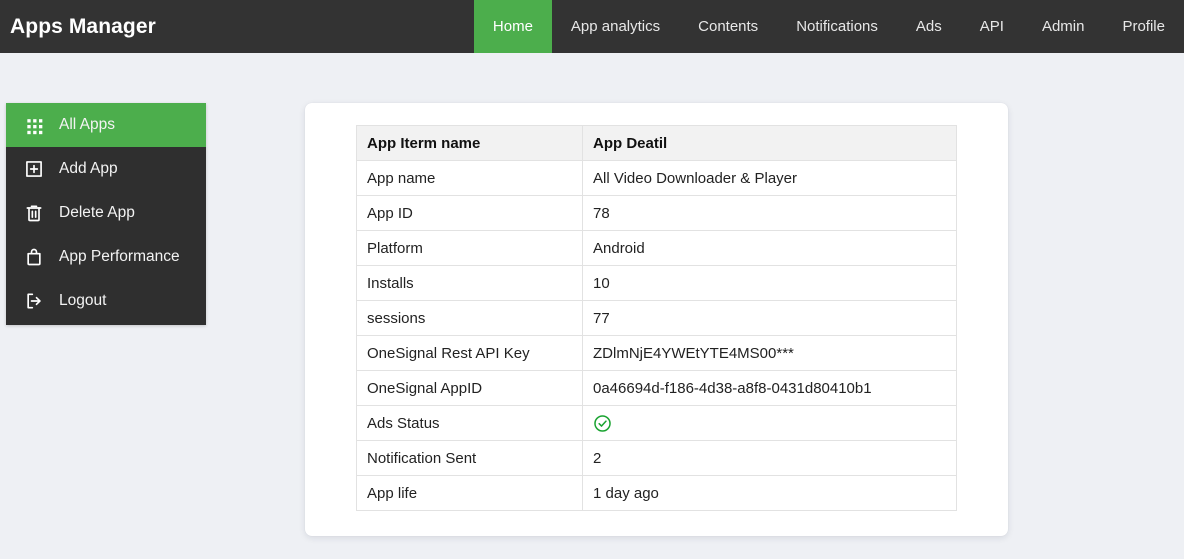 The width and height of the screenshot is (1184, 559). Describe the element at coordinates (1063, 26) in the screenshot. I see `nav-item-admin: Admin` at that location.